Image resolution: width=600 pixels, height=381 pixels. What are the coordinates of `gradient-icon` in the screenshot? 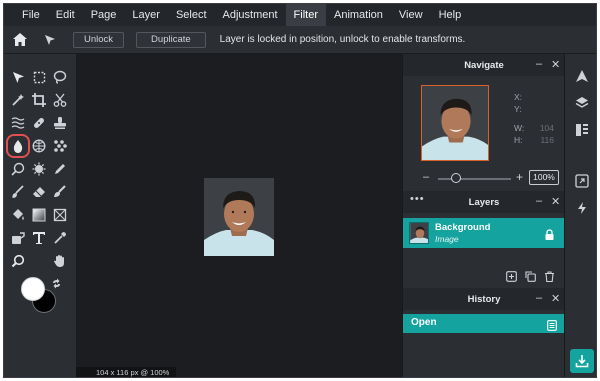 It's located at (39, 215).